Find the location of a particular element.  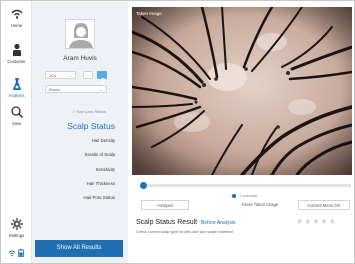

flask-icon is located at coordinates (16, 84).